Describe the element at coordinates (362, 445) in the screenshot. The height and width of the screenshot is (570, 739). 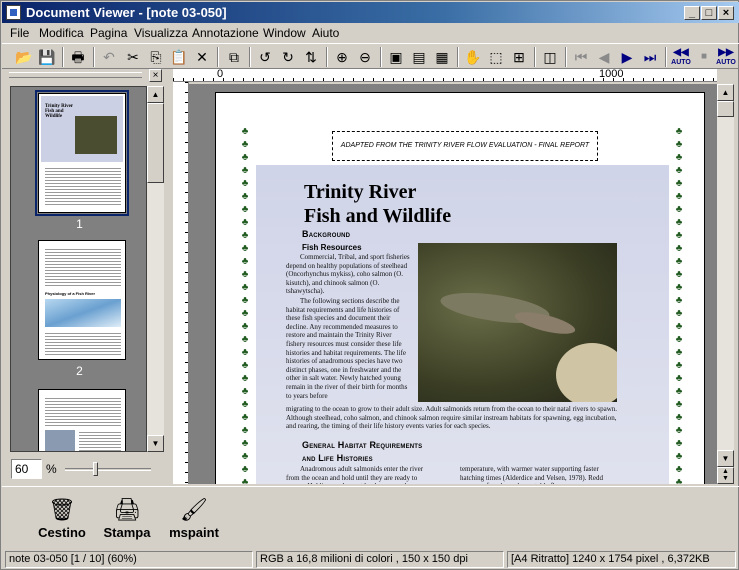
I see `general-habitat-heading: General Habitat Requirements` at that location.